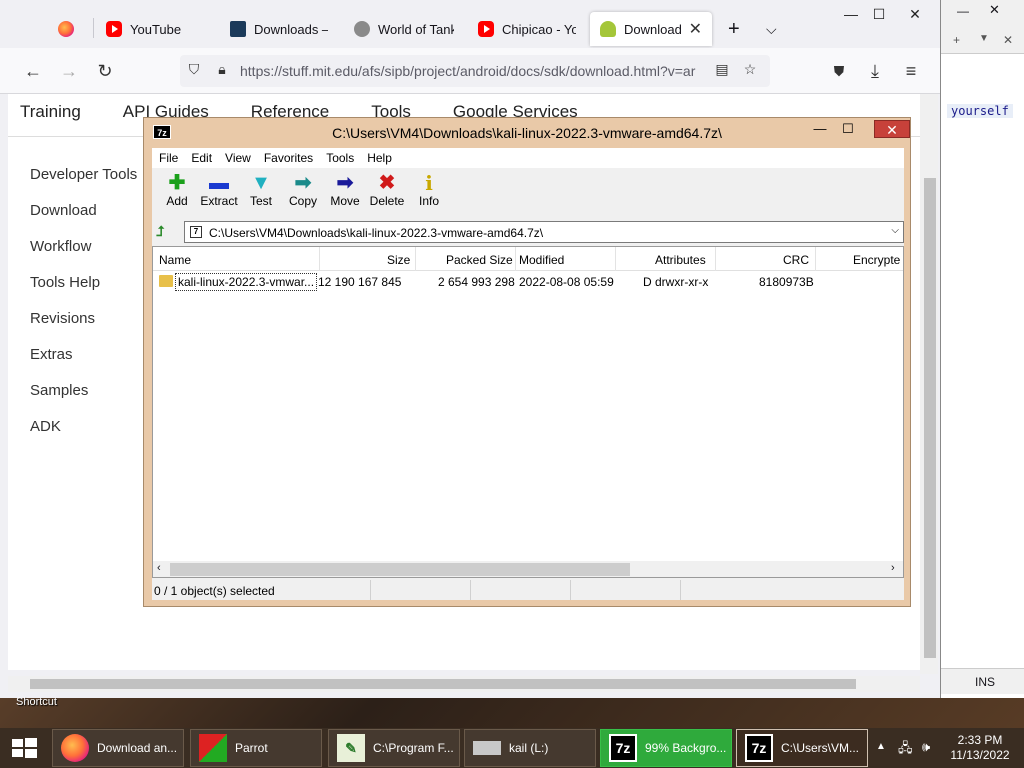 The image size is (1024, 768). Describe the element at coordinates (528, 590) in the screenshot. I see `status-bar: 0 / 1 object(s) selected` at that location.